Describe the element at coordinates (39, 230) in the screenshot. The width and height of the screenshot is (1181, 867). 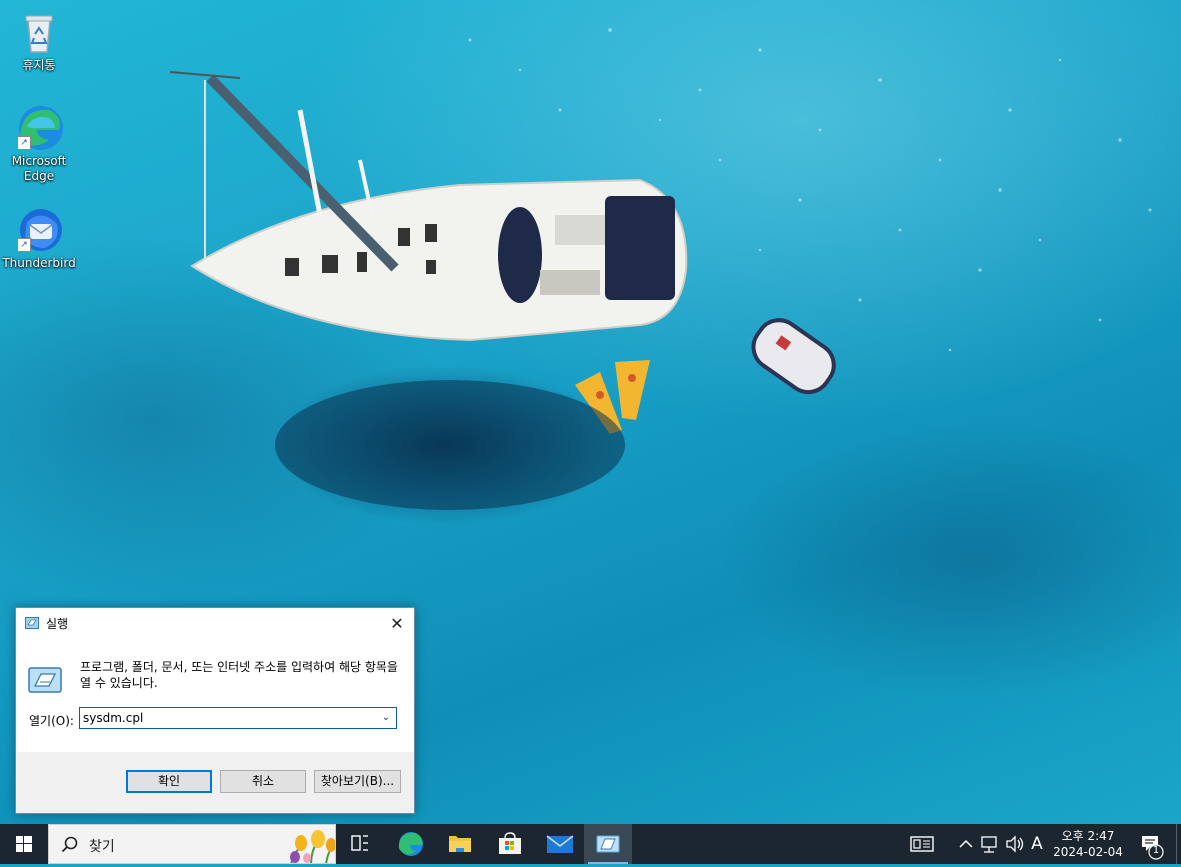
I see `thunderbird-icon: ↗` at that location.